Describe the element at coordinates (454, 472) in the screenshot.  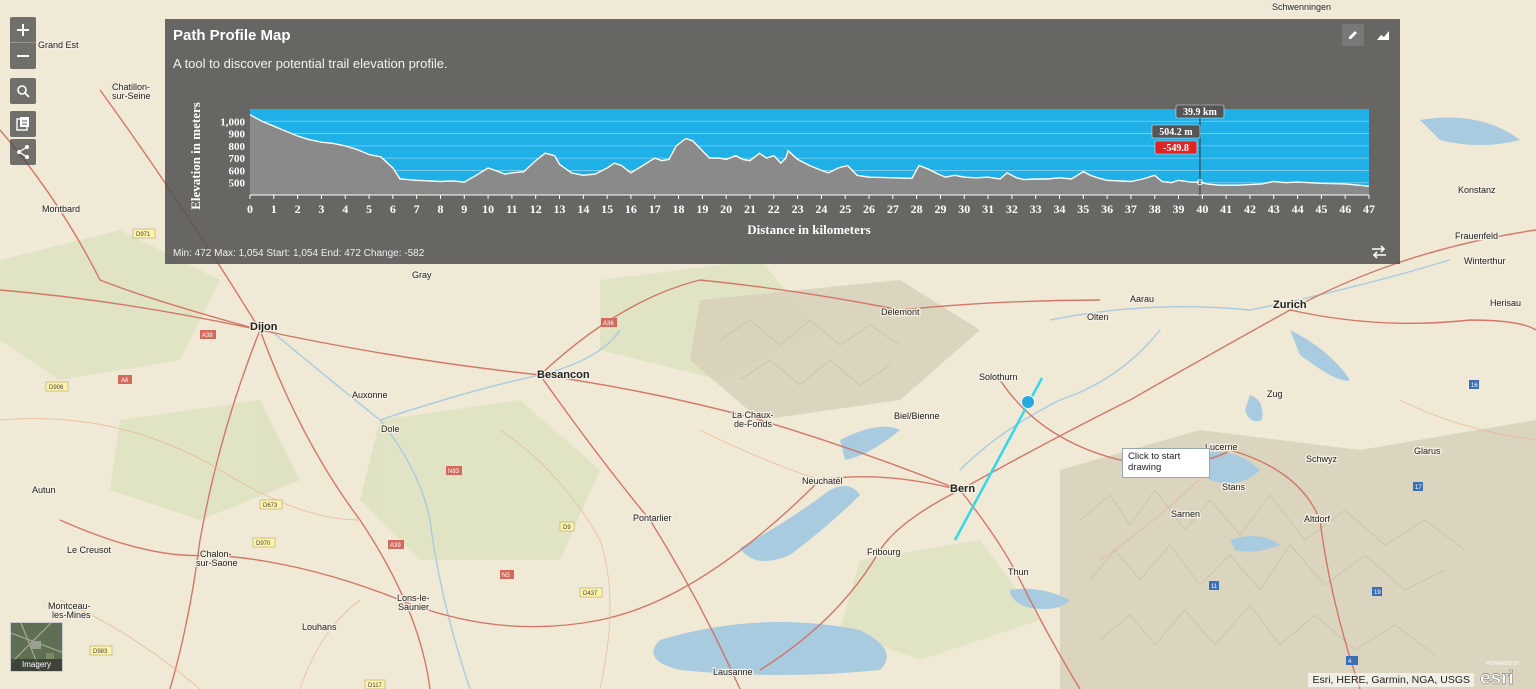
I see `svg-text: N83` at that location.